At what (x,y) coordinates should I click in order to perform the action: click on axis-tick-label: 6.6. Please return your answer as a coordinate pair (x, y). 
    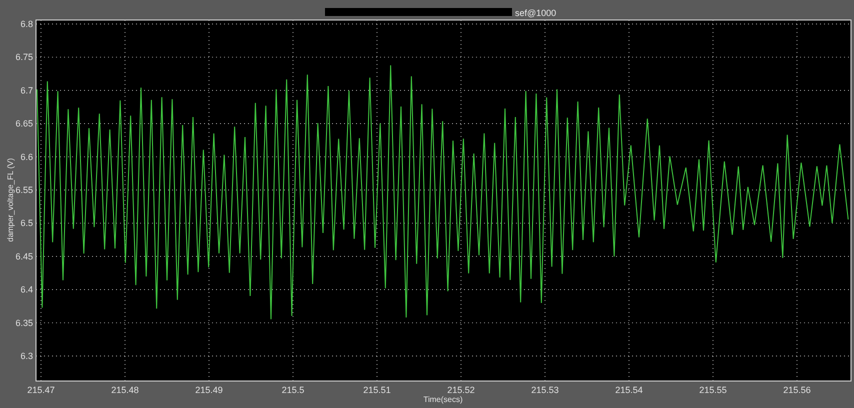
    Looking at the image, I should click on (26, 157).